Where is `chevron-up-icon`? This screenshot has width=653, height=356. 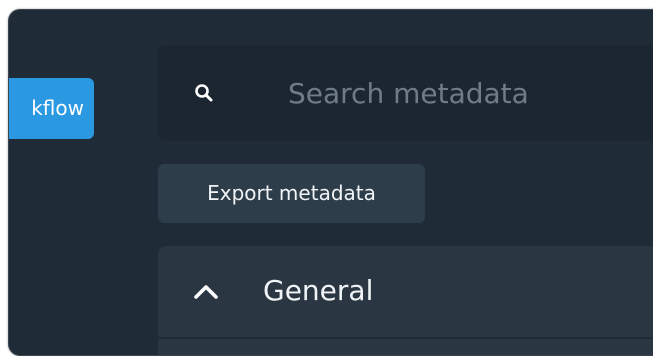
chevron-up-icon is located at coordinates (206, 292).